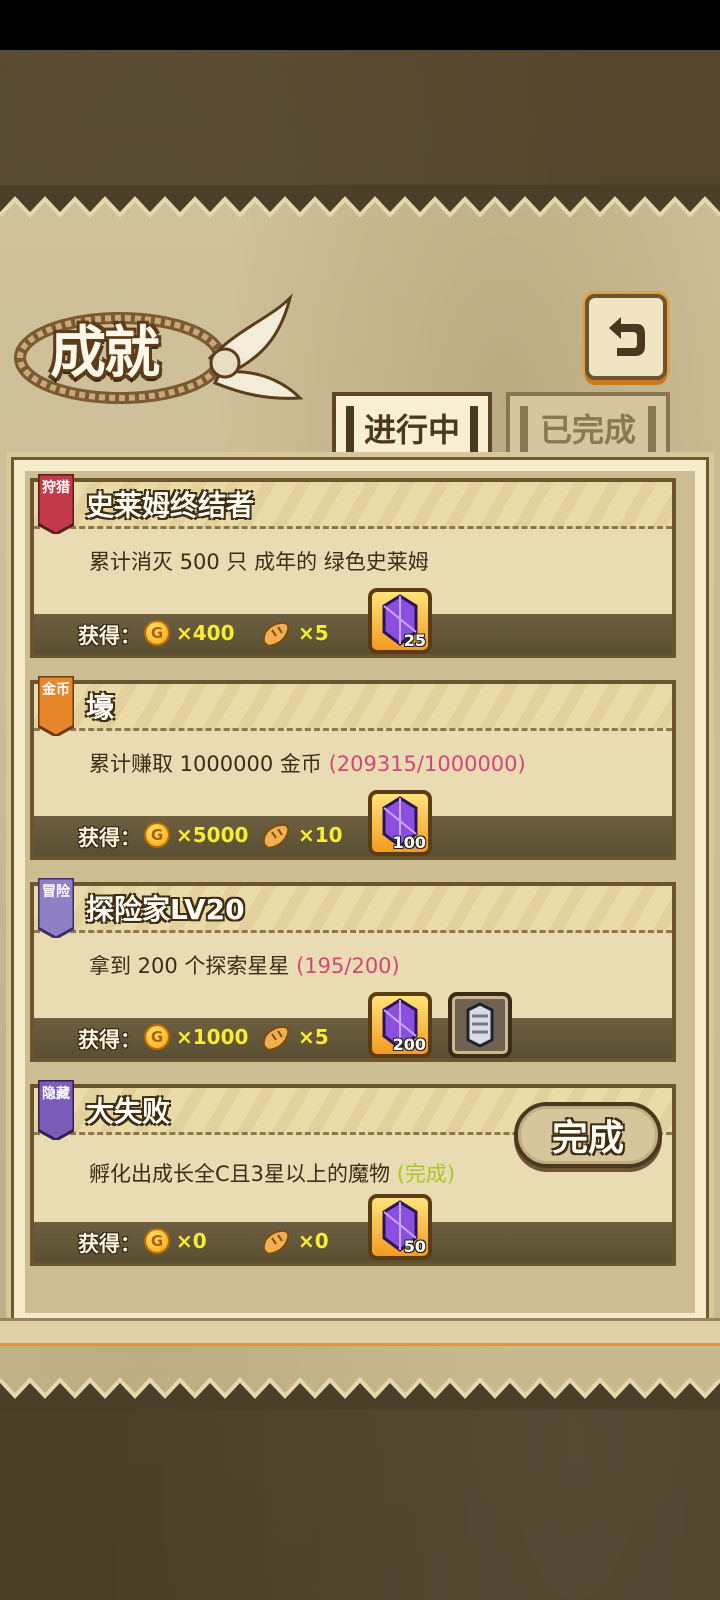 This screenshot has height=1600, width=720. Describe the element at coordinates (353, 1038) in the screenshot. I see `reward-bar: 获得： G ×1000 ×5` at that location.